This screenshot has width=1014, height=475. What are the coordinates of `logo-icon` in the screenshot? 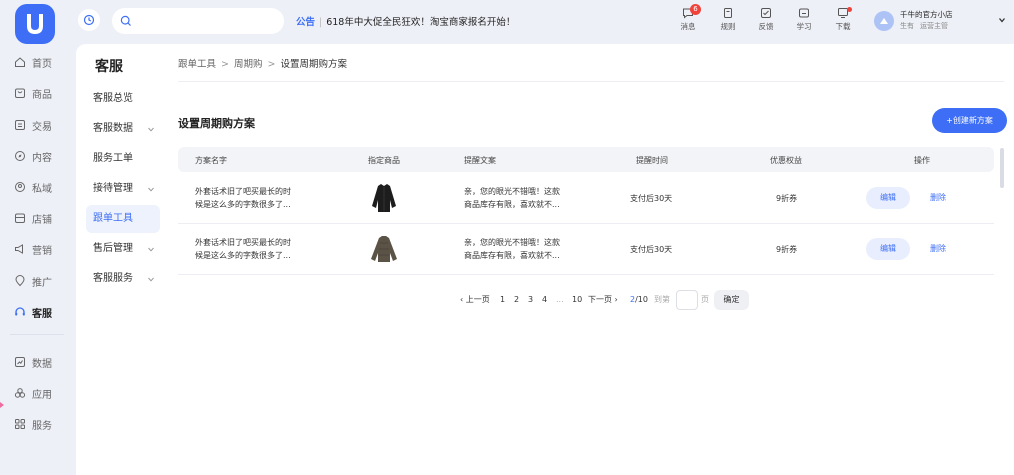 It's located at (35, 24).